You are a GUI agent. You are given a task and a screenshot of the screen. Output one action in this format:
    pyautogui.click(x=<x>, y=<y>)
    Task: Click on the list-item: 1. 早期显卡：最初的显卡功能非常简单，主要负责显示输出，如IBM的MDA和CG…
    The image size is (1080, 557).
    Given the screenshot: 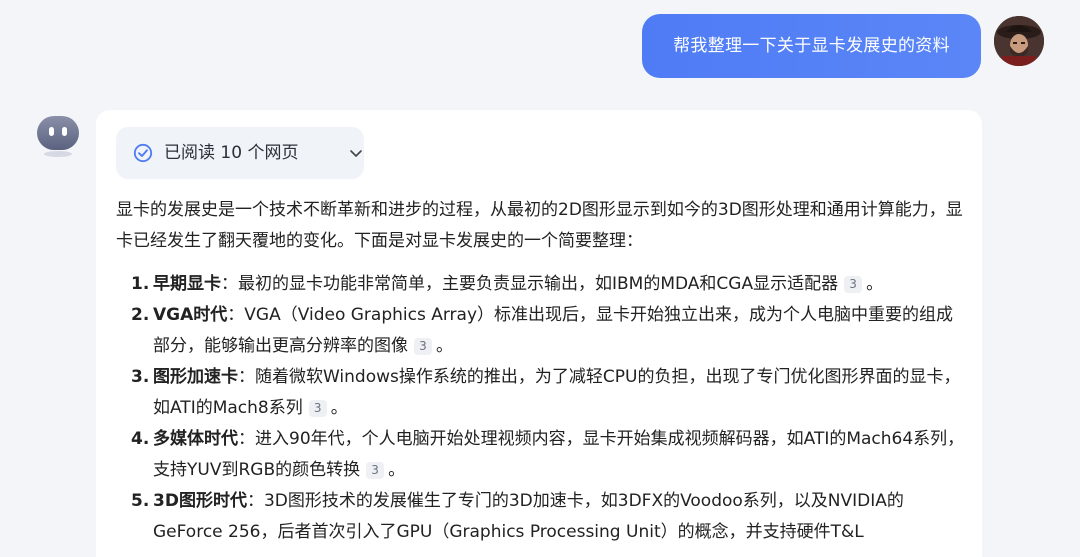 What is the action you would take?
    pyautogui.click(x=541, y=284)
    